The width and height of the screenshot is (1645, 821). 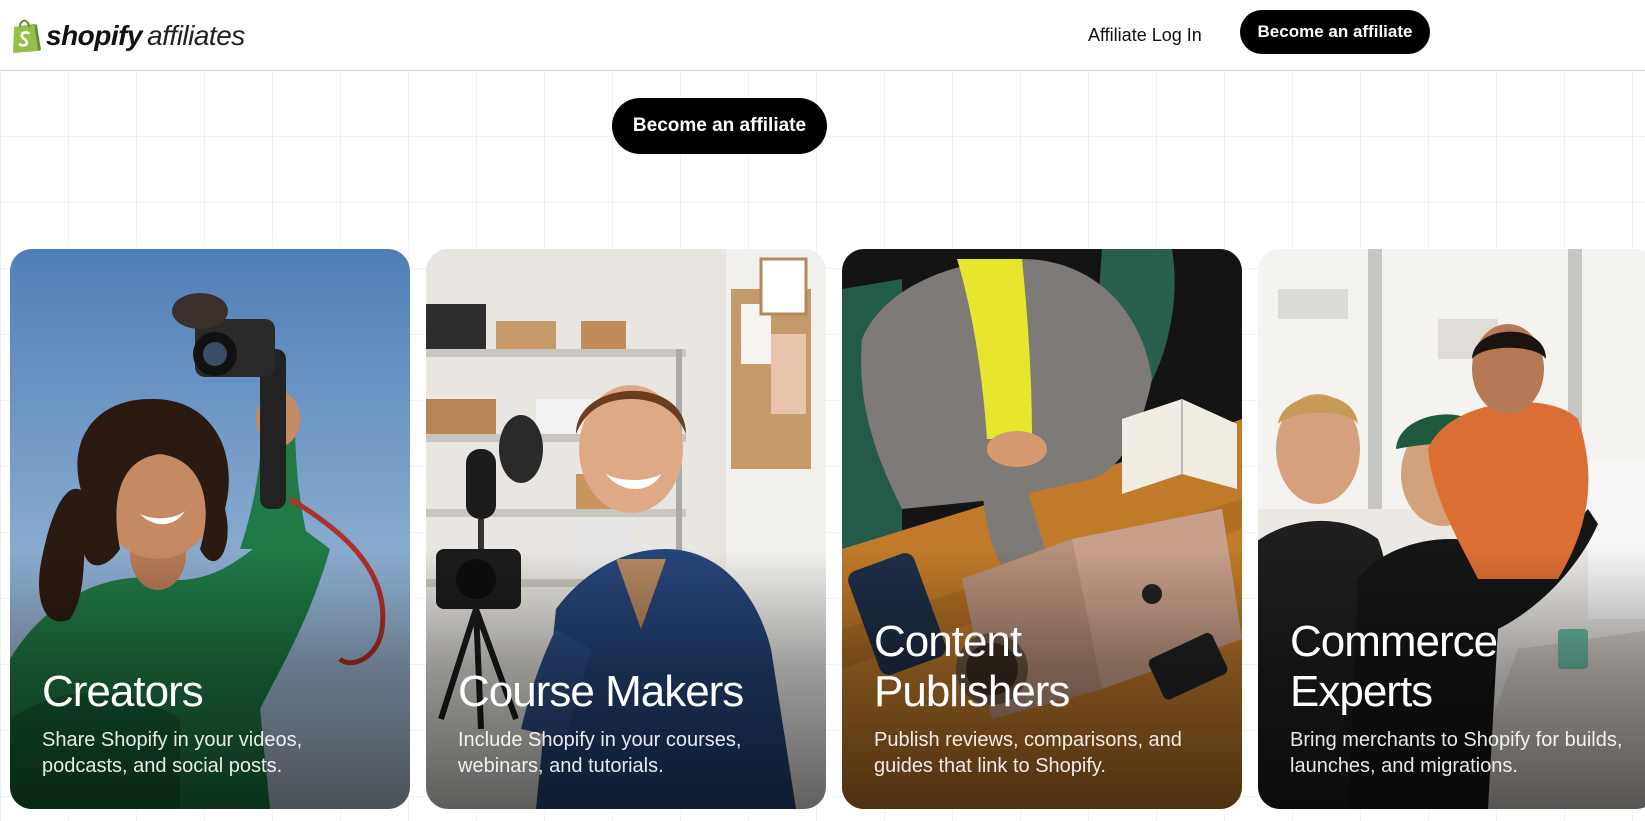 What do you see at coordinates (27, 36) in the screenshot?
I see `shopify-bag-icon` at bounding box center [27, 36].